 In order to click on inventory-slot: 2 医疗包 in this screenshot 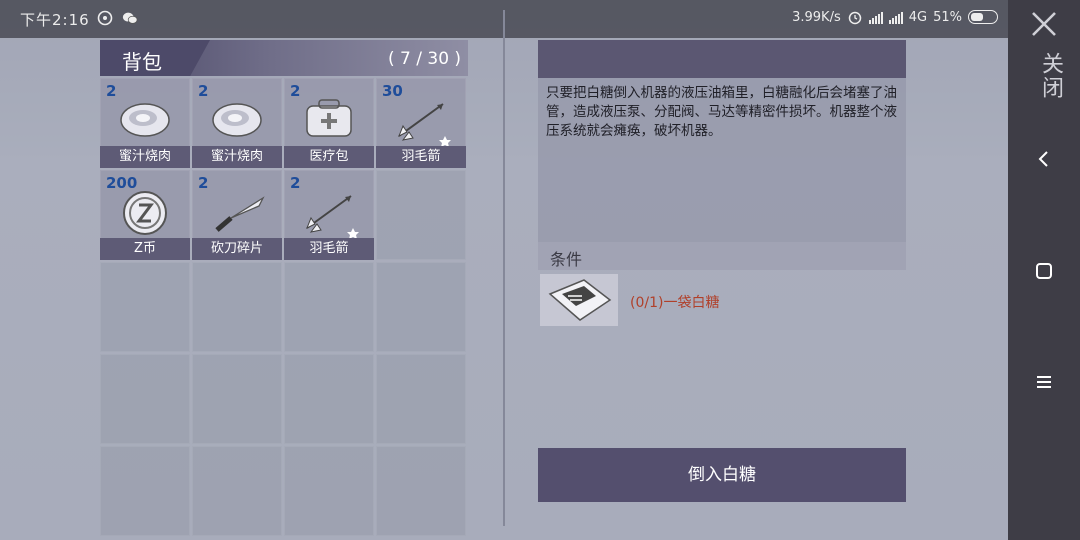, I will do `click(329, 123)`.